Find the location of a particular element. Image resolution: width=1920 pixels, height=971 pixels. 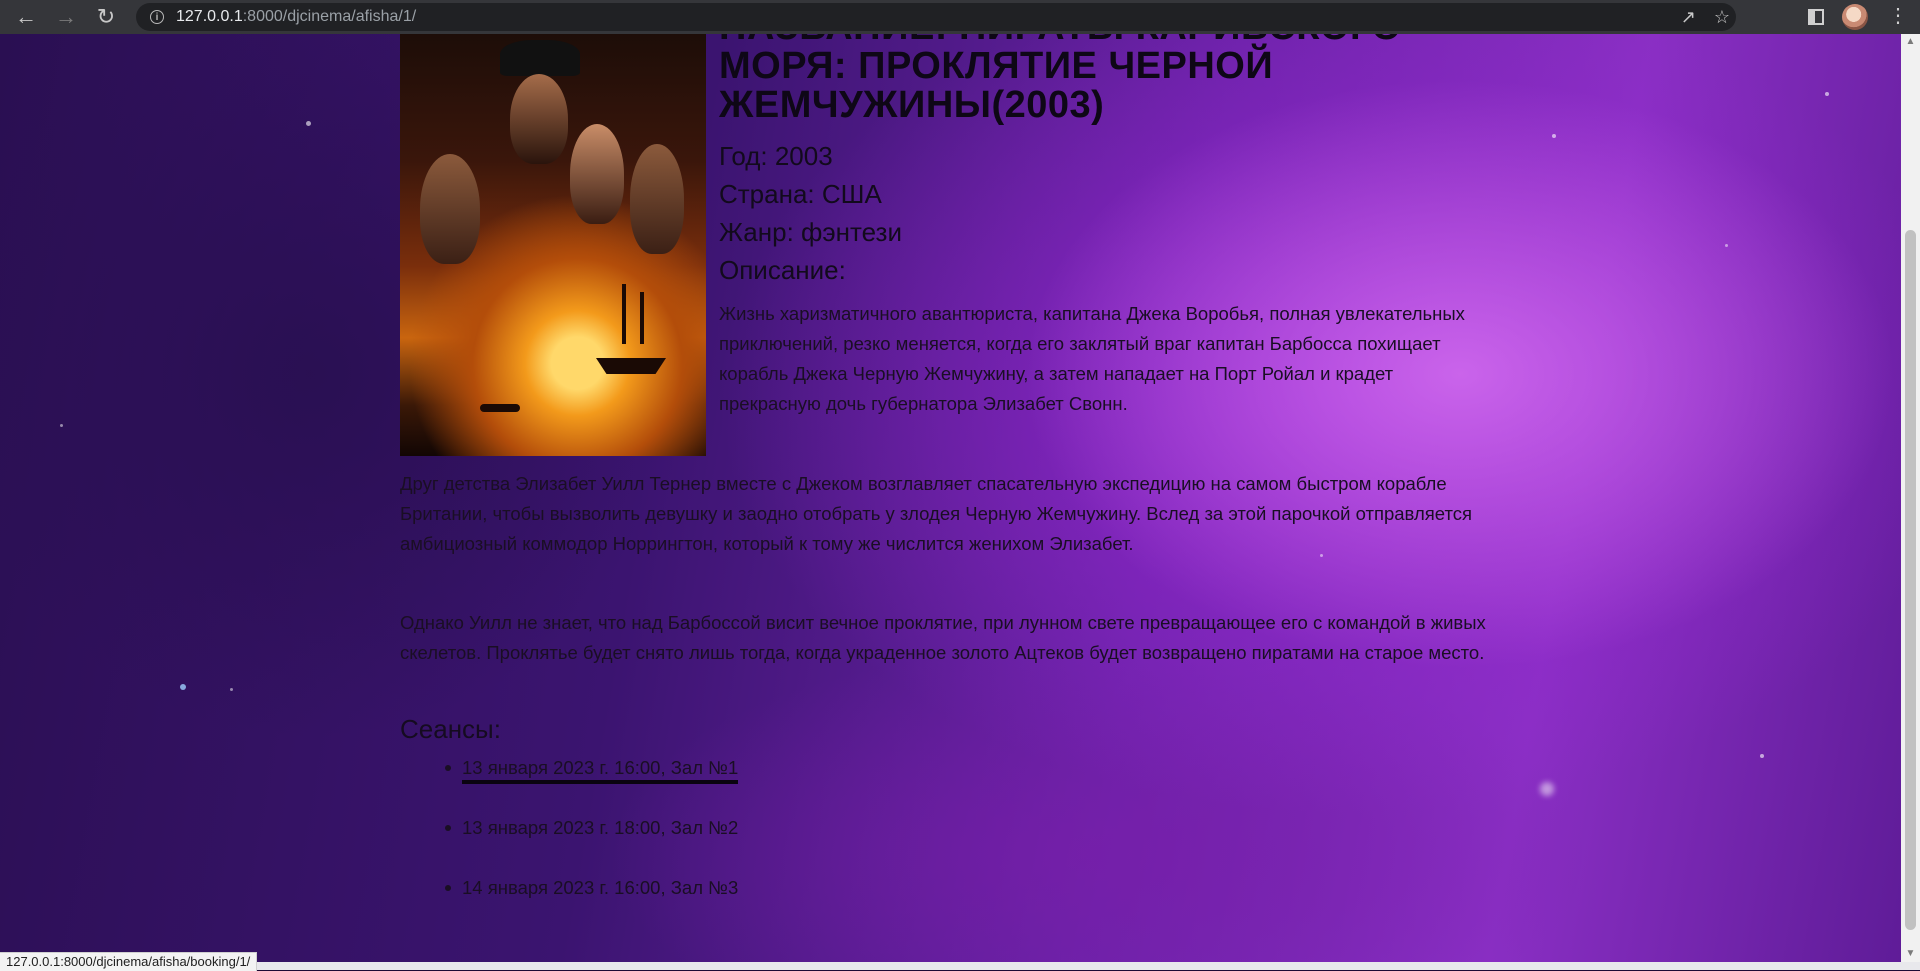

url-text: 127.0.0.1:8000/djcinema/afisha/1/ is located at coordinates (296, 17).